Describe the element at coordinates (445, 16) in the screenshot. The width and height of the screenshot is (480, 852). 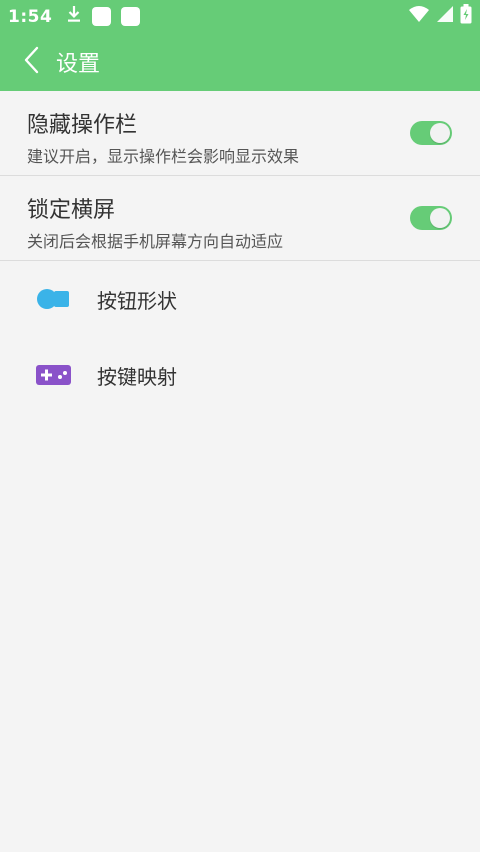
I see `signal-icon` at that location.